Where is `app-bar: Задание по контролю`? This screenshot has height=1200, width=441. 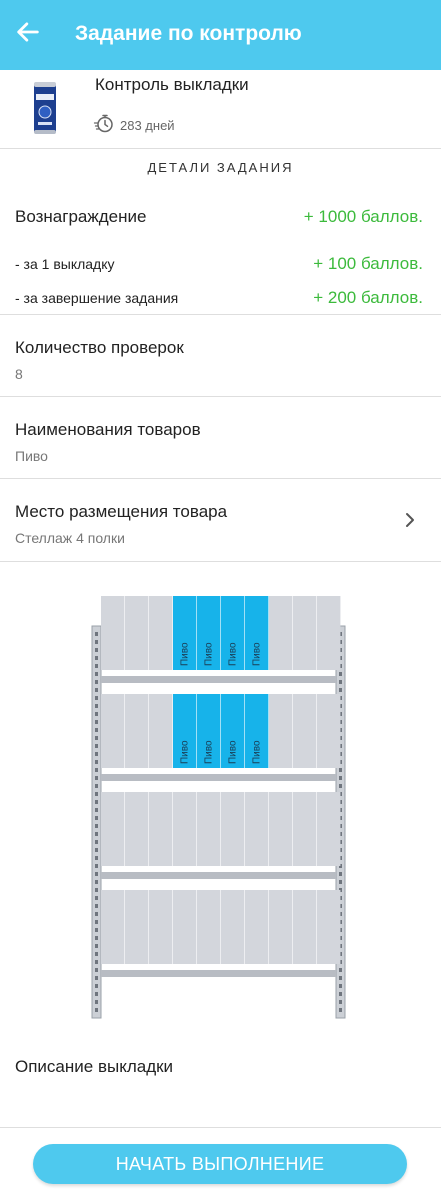
app-bar: Задание по контролю is located at coordinates (220, 35).